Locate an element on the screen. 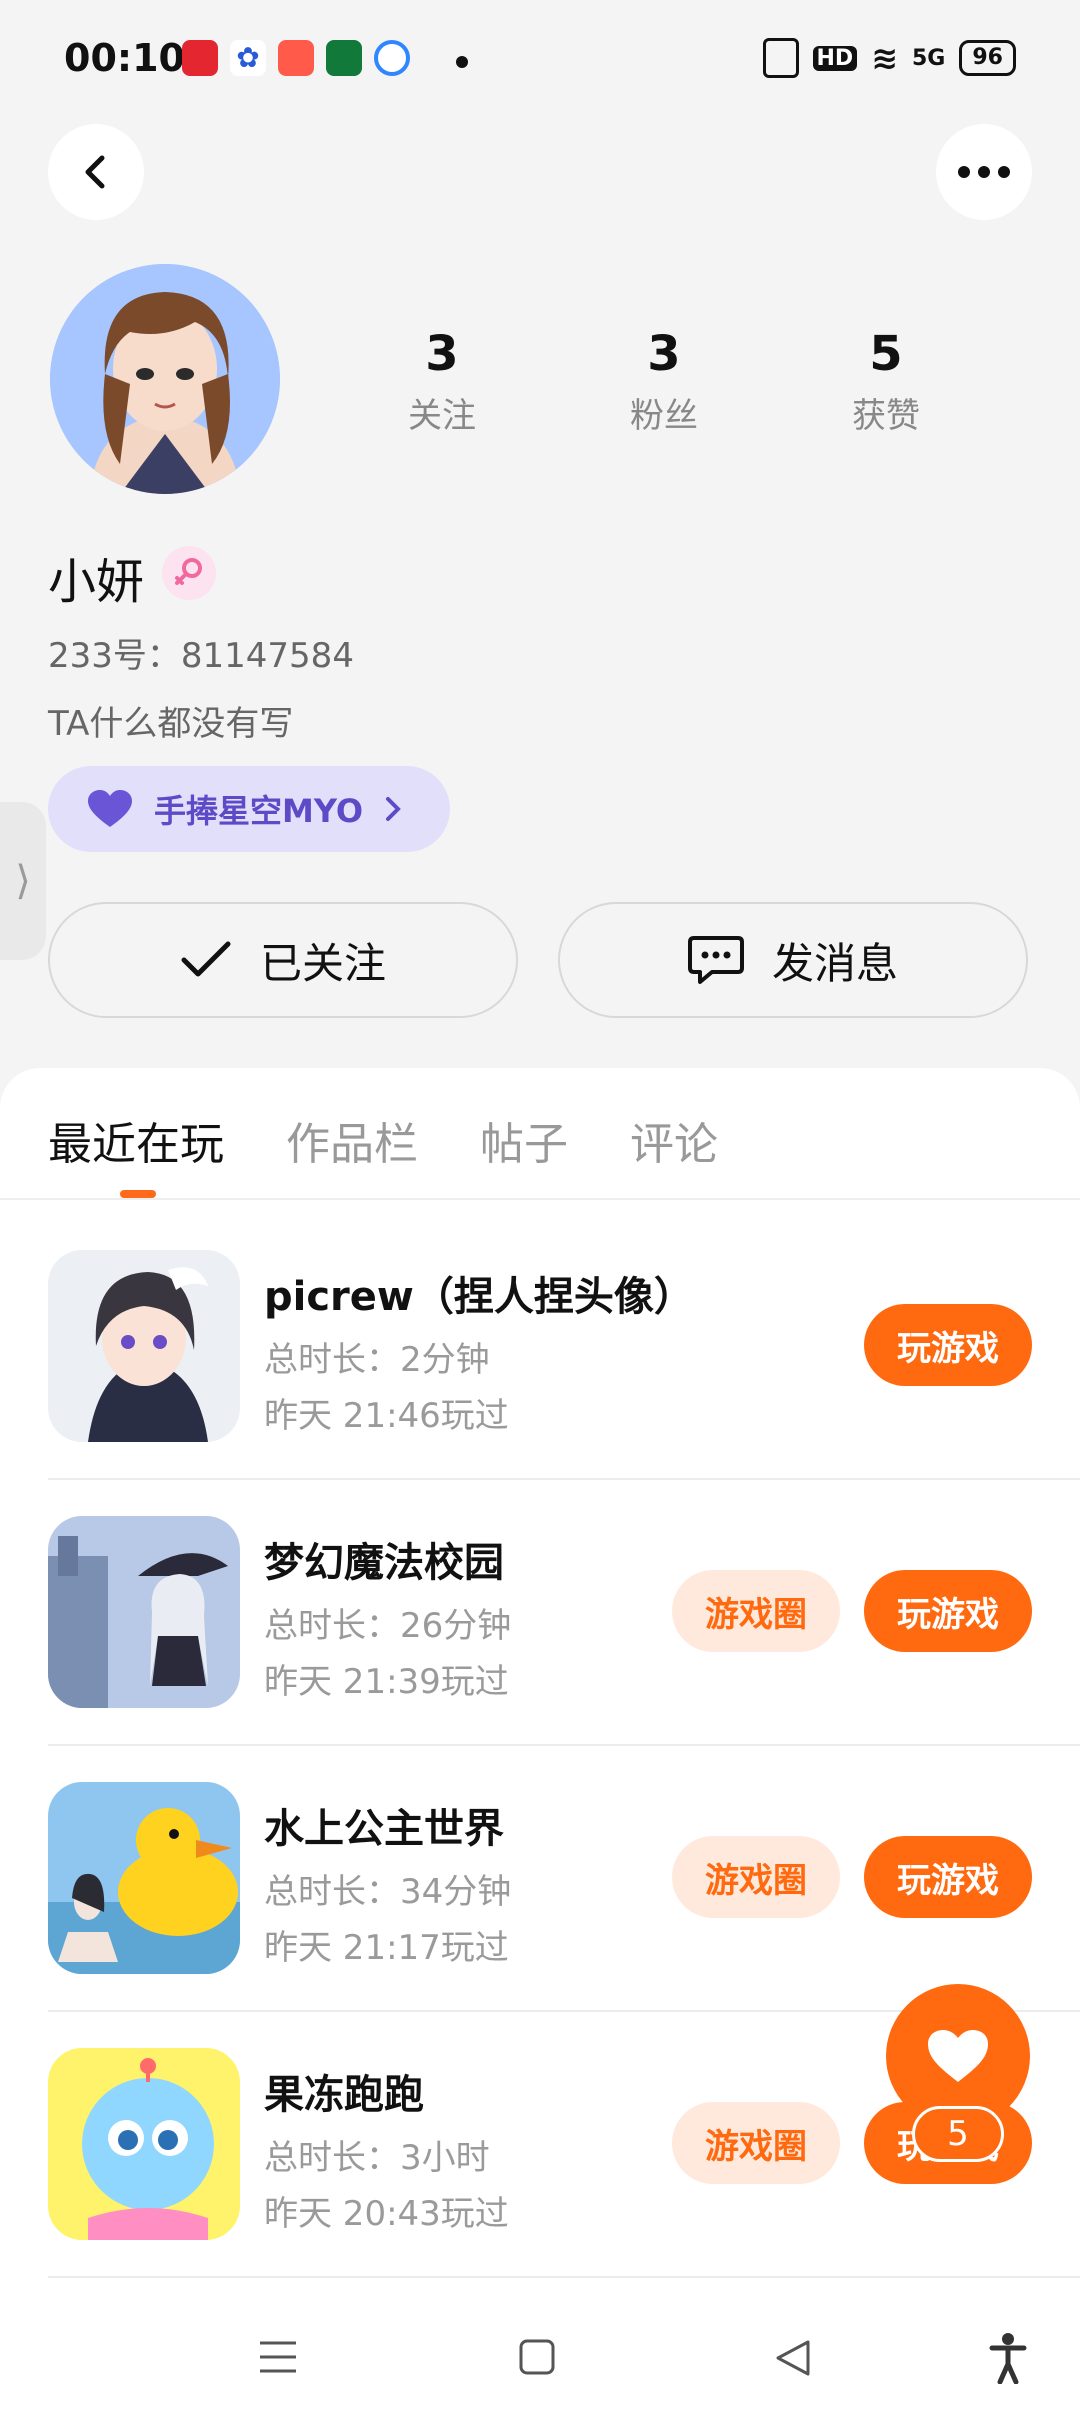 This screenshot has width=1080, height=2412. followers-stat: 3 粉丝 is located at coordinates (664, 381).